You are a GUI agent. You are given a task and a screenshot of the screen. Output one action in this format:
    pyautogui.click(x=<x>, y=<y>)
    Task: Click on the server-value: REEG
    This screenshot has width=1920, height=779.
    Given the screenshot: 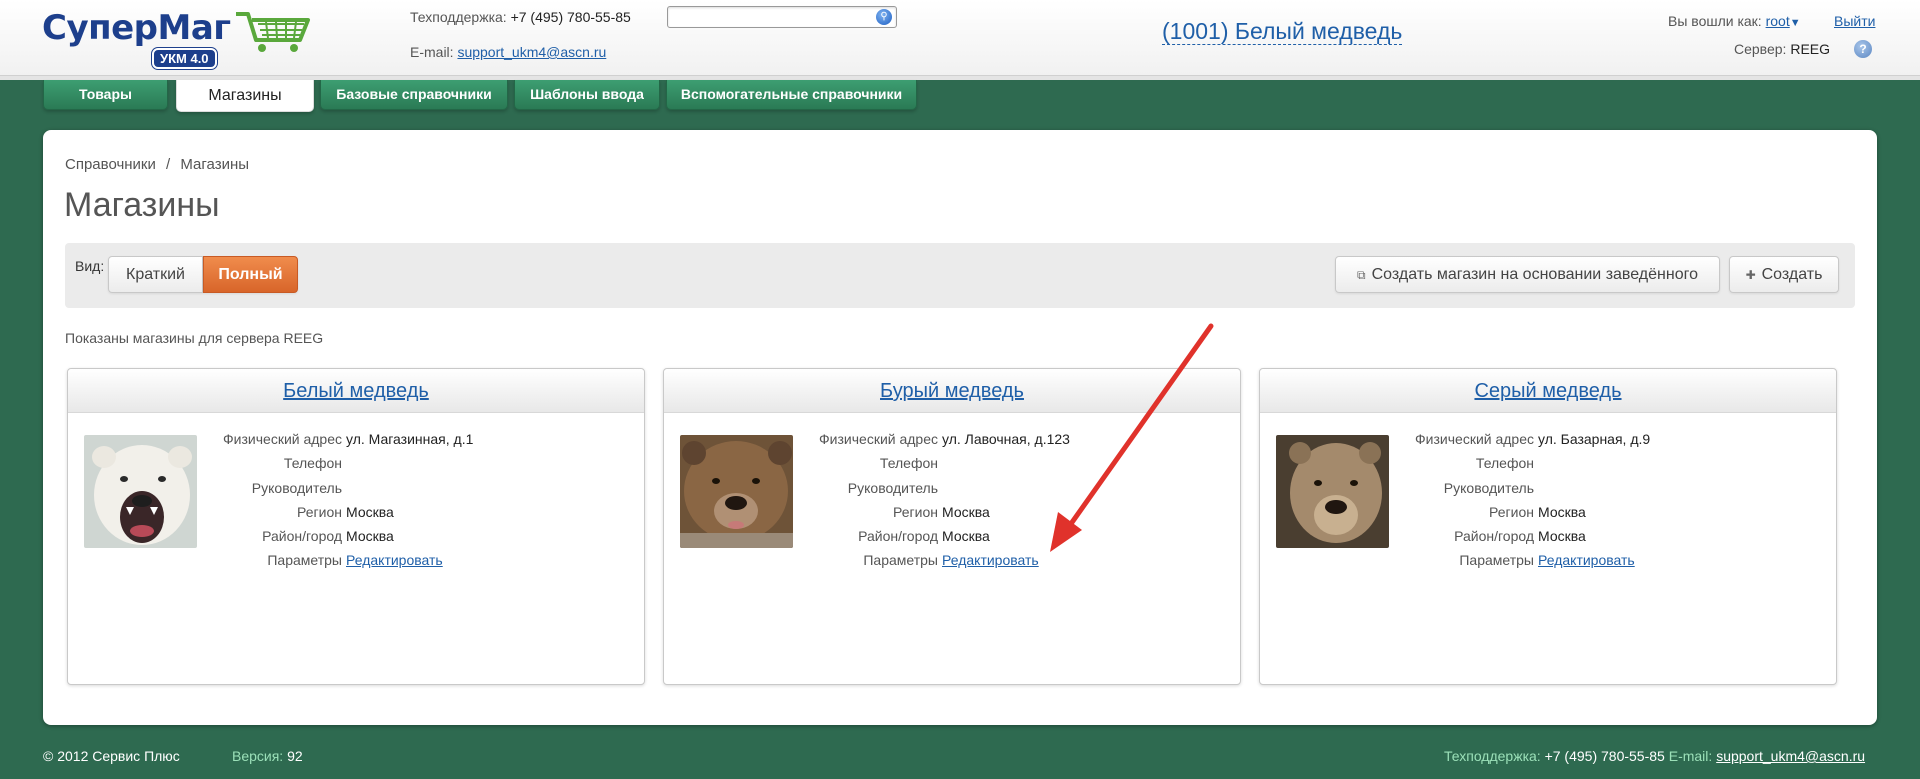 What is the action you would take?
    pyautogui.click(x=1810, y=49)
    